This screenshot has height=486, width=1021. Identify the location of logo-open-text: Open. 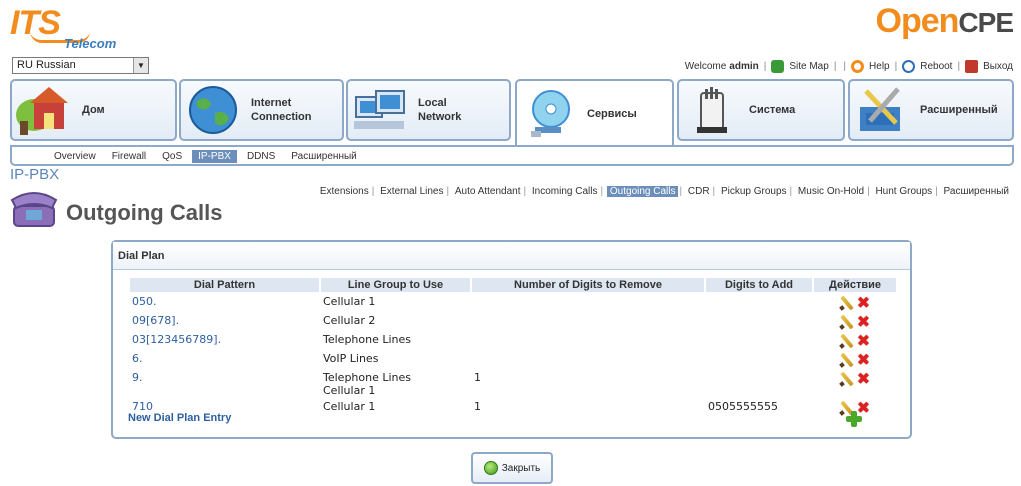
(917, 21).